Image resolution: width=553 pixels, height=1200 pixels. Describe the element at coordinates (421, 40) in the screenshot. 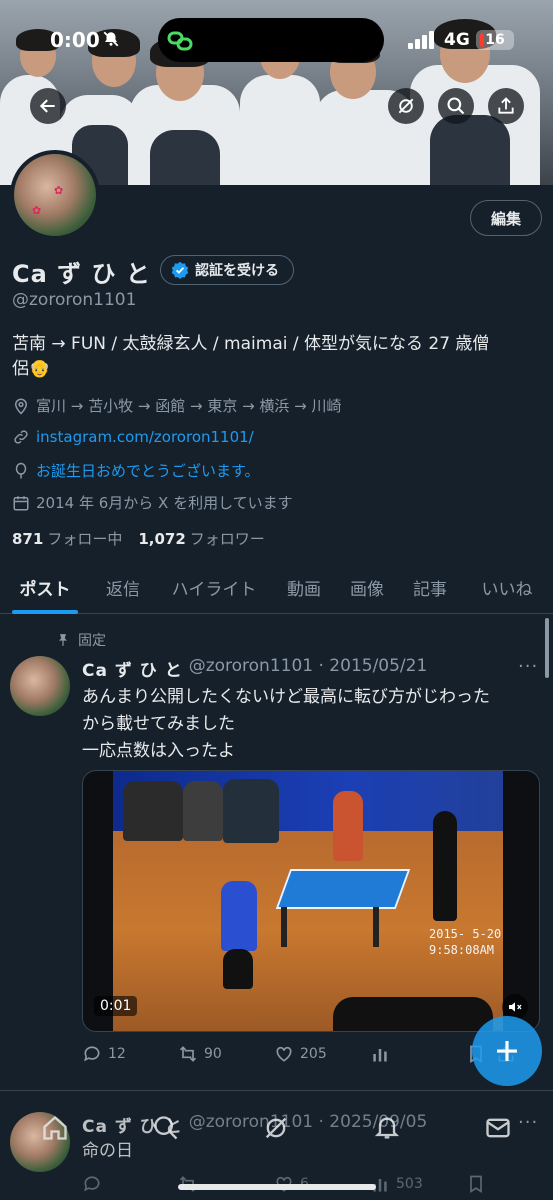

I see `signal-icon` at that location.